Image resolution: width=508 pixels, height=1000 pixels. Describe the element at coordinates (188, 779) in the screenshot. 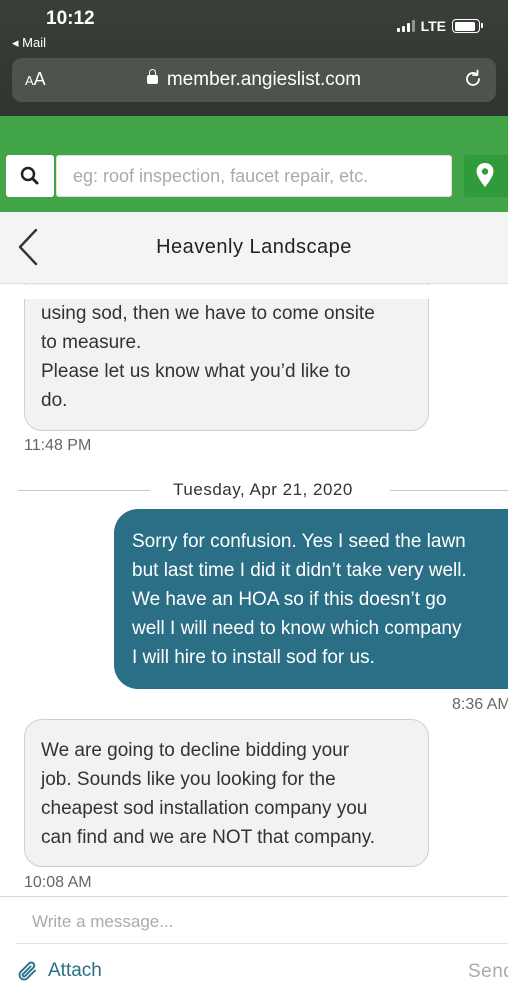

I see `message-line: job. Sounds like you looking for the` at that location.